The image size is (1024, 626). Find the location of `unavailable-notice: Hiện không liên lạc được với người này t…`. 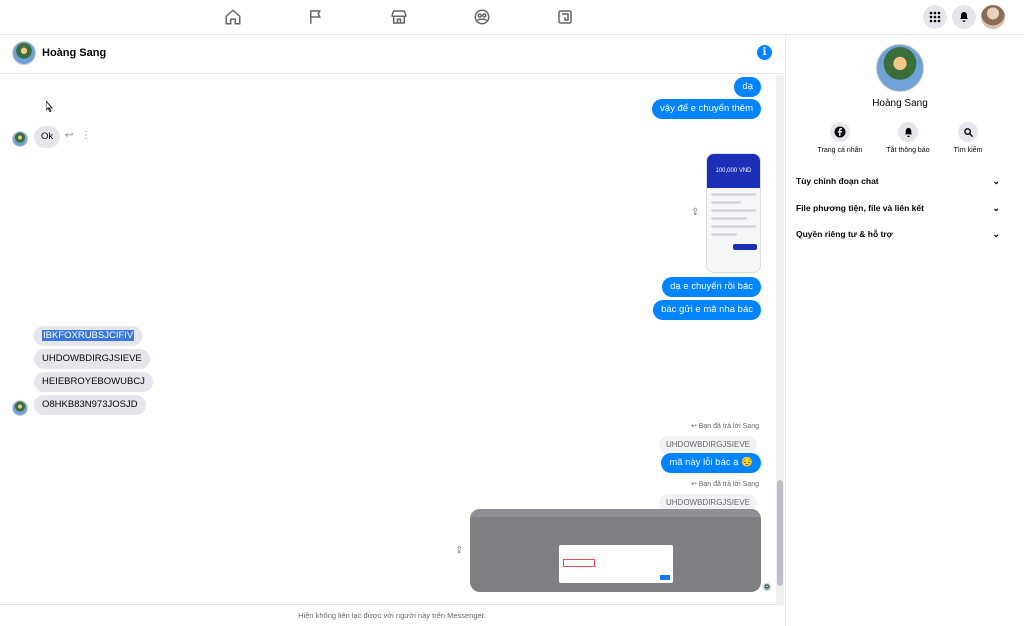

unavailable-notice: Hiện không liên lạc được với người này t… is located at coordinates (392, 615).